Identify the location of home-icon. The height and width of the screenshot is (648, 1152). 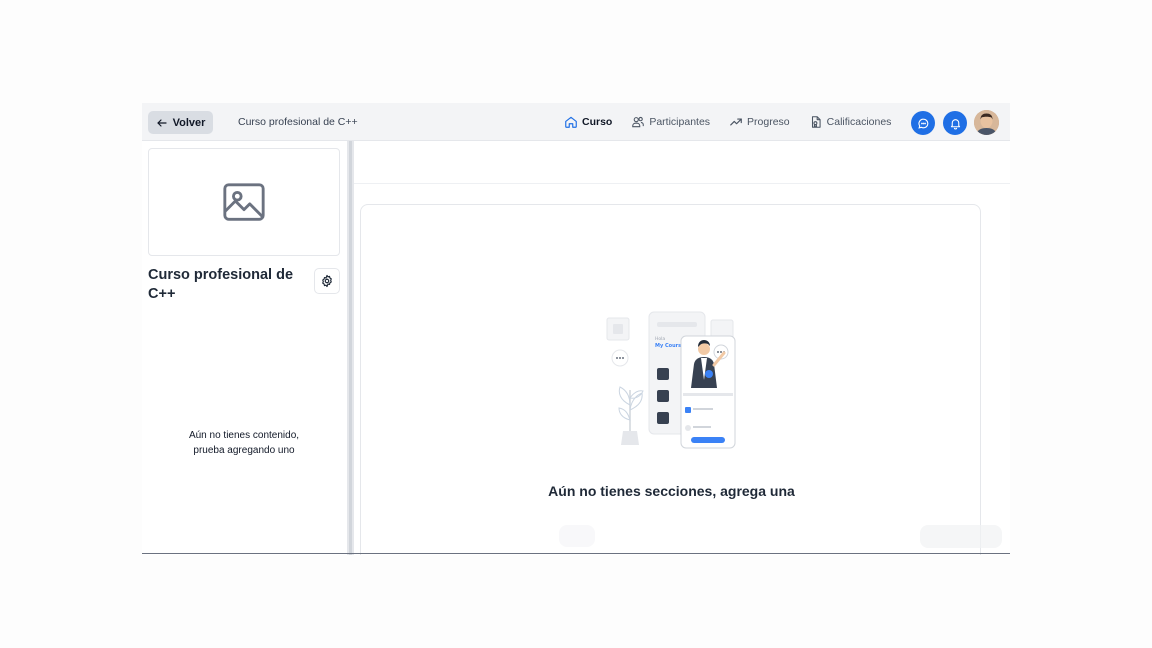
(571, 122).